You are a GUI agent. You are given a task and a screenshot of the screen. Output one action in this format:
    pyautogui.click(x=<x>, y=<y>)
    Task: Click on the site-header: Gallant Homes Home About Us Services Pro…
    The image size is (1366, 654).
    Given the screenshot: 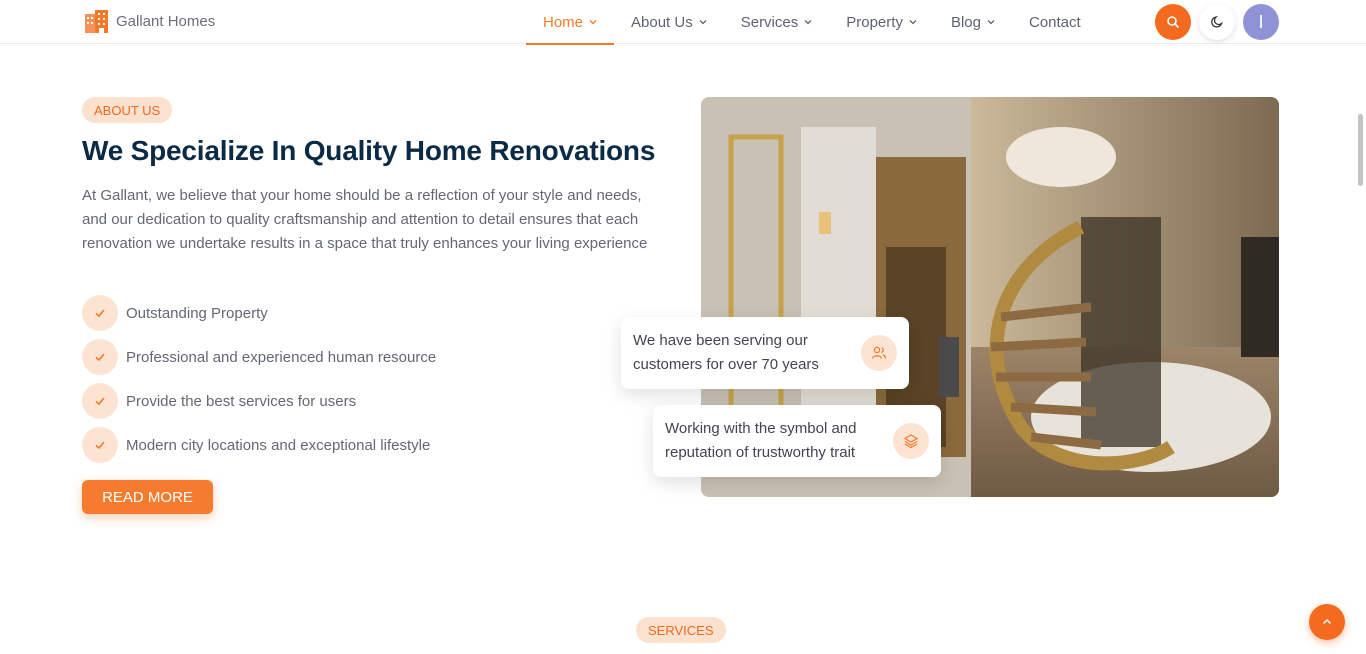 What is the action you would take?
    pyautogui.click(x=683, y=22)
    